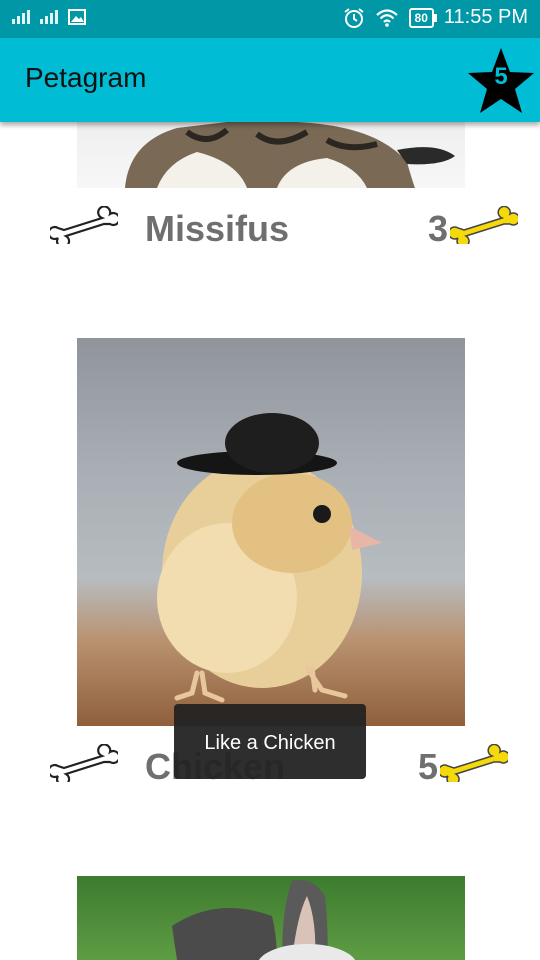 This screenshot has width=540, height=960. What do you see at coordinates (270, 19) in the screenshot?
I see `status-bar: 80 11:55 PM` at bounding box center [270, 19].